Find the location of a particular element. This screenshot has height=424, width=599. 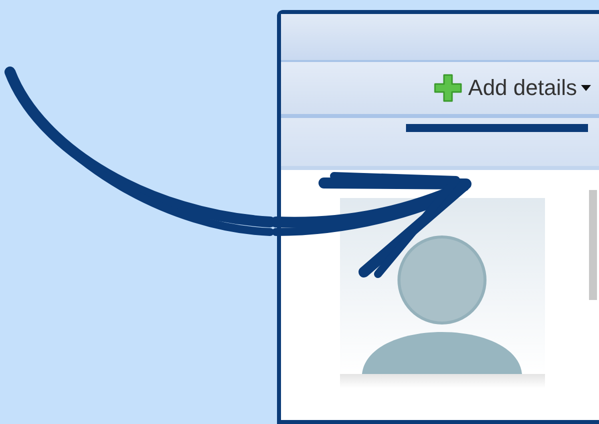

add-details-button: Add details is located at coordinates (511, 88).